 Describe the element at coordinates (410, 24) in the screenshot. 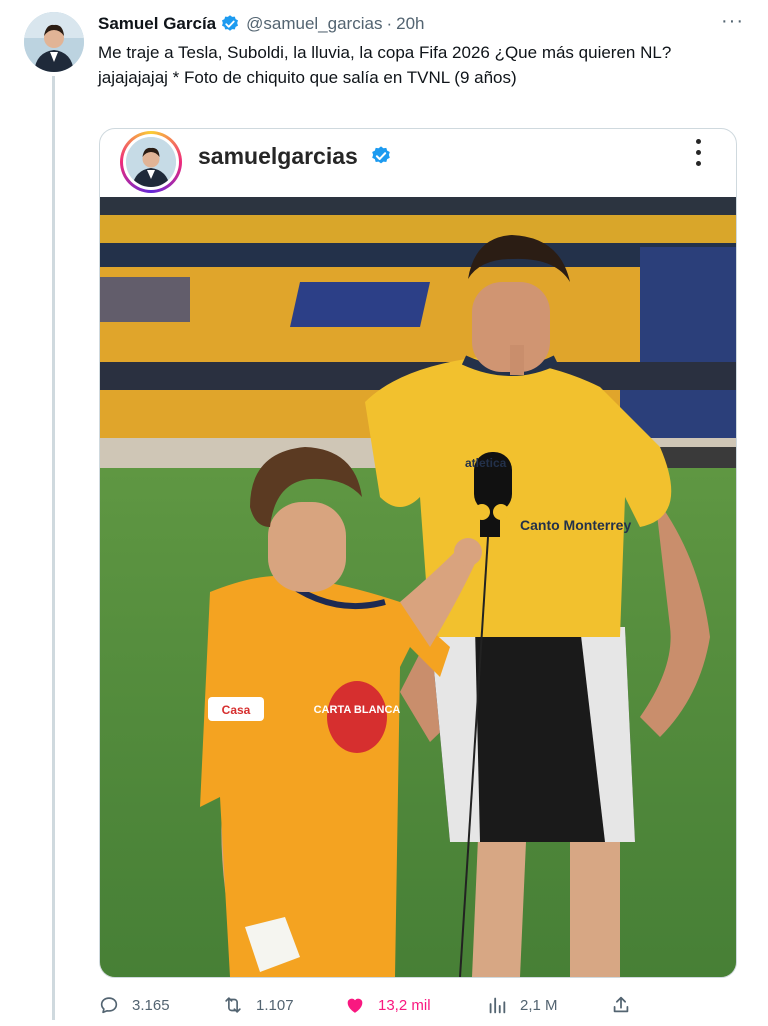

I see `timestamp: 20h` at that location.